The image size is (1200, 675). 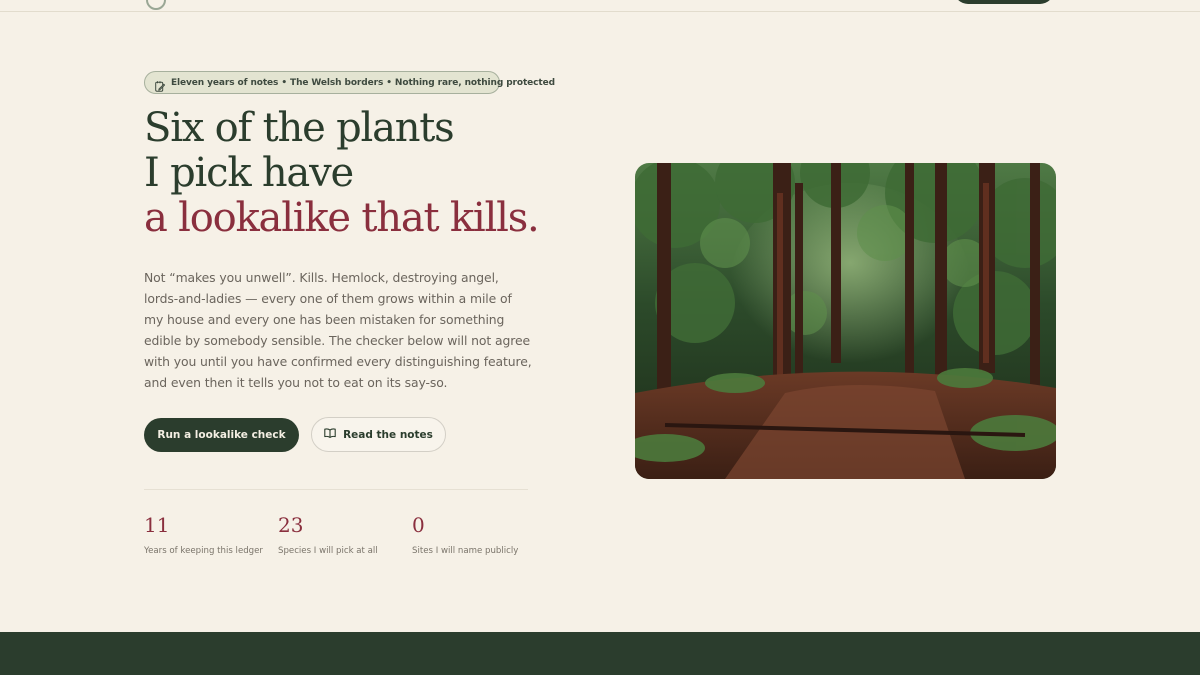 I want to click on notebook-pen-icon, so click(x=160, y=84).